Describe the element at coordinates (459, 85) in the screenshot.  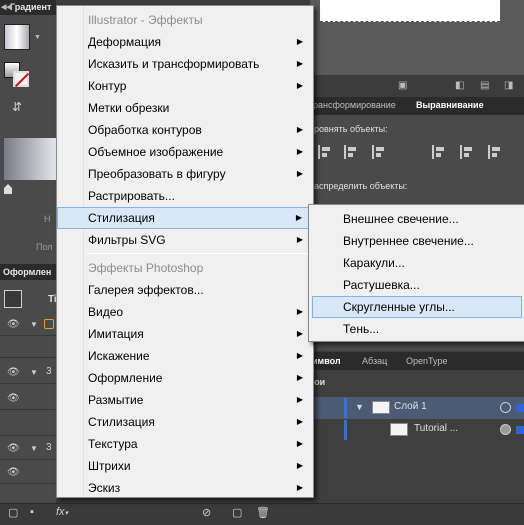
I see `panel-icon: ◧` at that location.